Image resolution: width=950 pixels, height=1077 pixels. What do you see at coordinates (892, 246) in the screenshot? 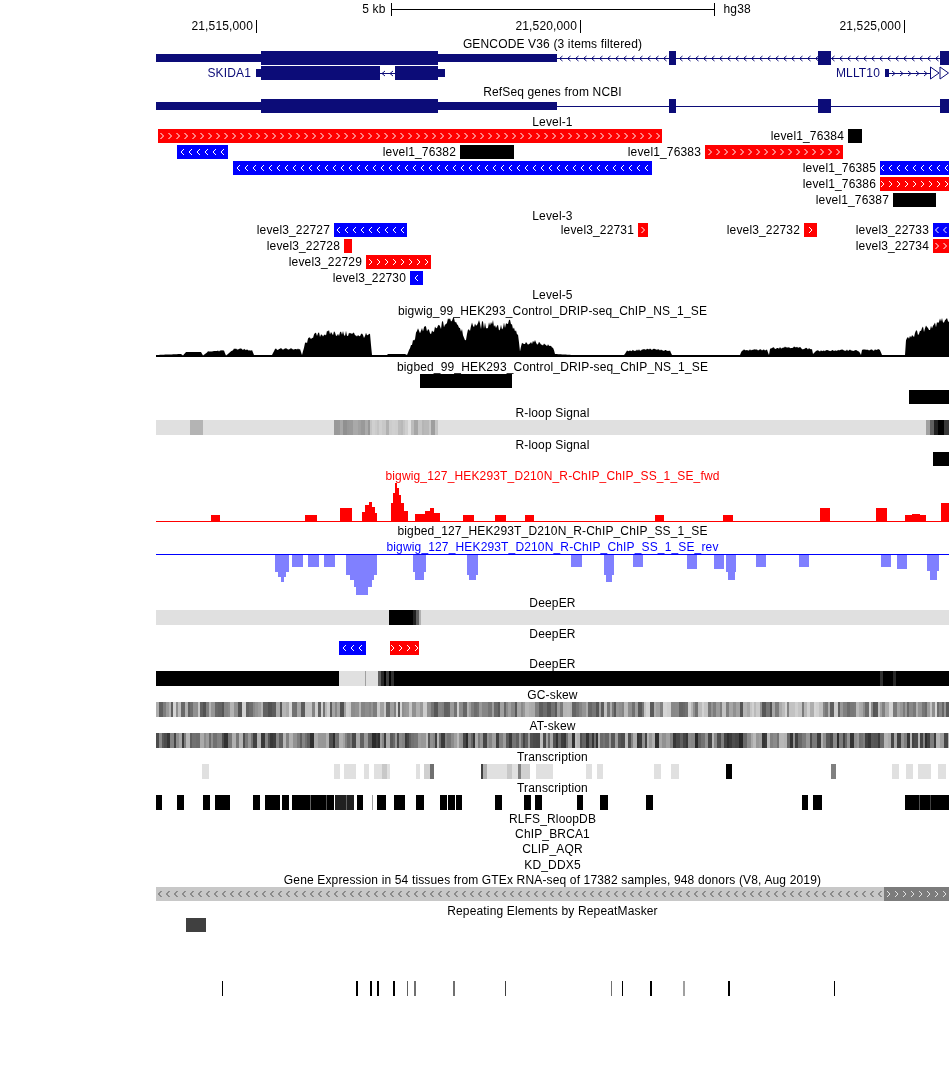
I see `feature-label: level3_22734` at bounding box center [892, 246].